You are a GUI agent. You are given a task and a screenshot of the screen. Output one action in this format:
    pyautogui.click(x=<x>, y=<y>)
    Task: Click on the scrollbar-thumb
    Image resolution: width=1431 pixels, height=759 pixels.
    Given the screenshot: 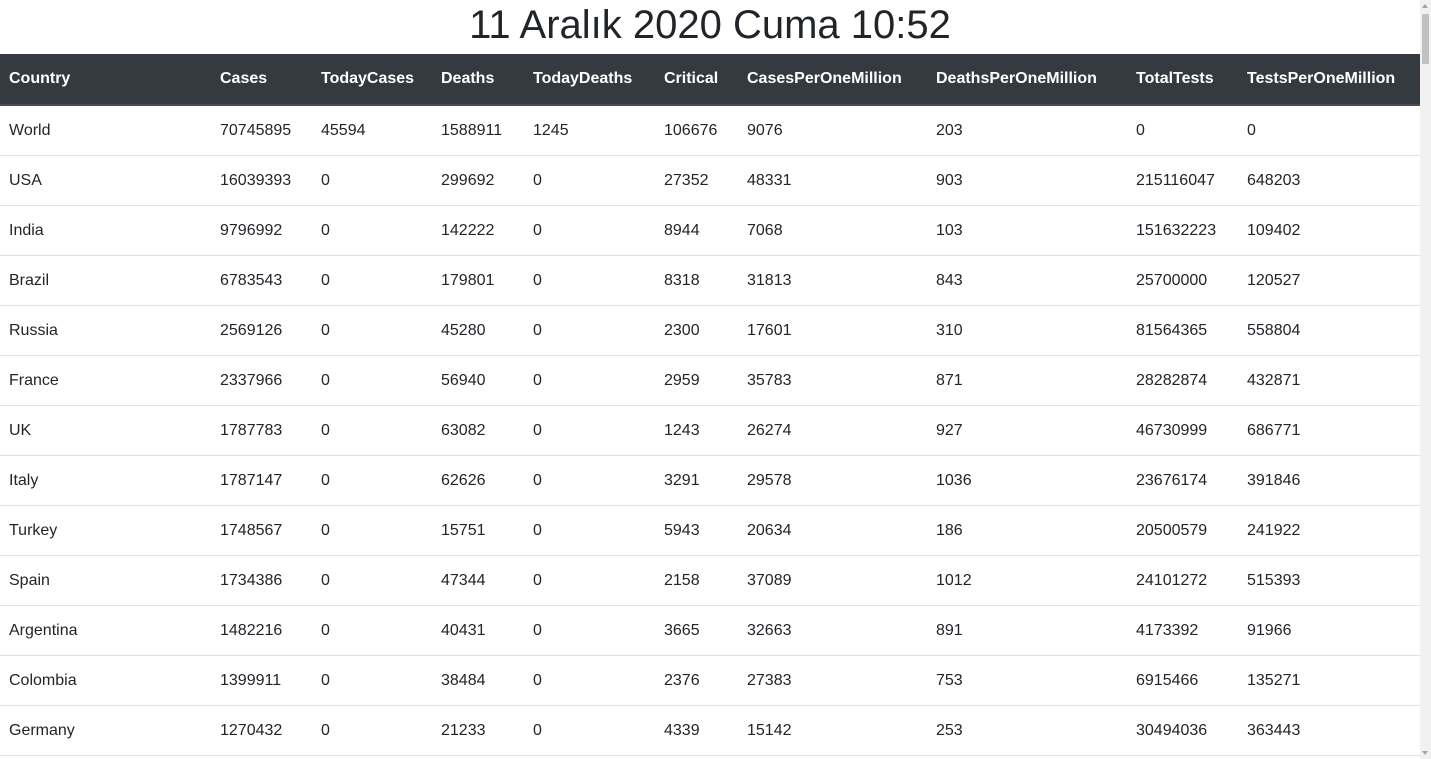 What is the action you would take?
    pyautogui.click(x=1425, y=39)
    